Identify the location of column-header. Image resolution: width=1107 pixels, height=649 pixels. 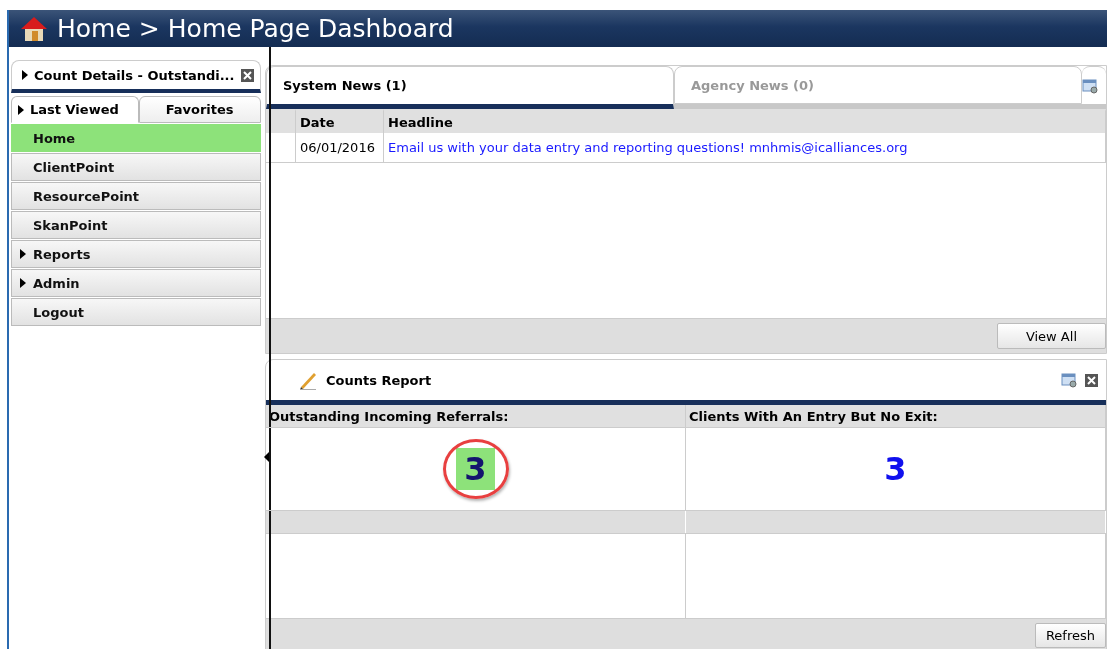
(281, 121).